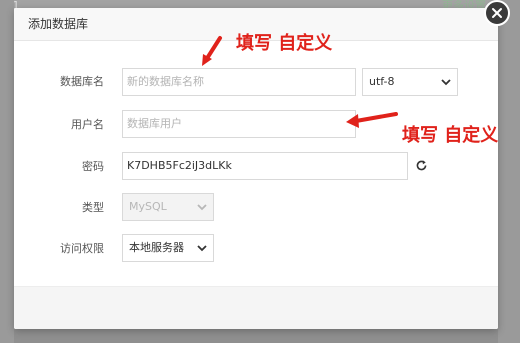  What do you see at coordinates (82, 81) in the screenshot?
I see `db-name-label: 数据库名` at bounding box center [82, 81].